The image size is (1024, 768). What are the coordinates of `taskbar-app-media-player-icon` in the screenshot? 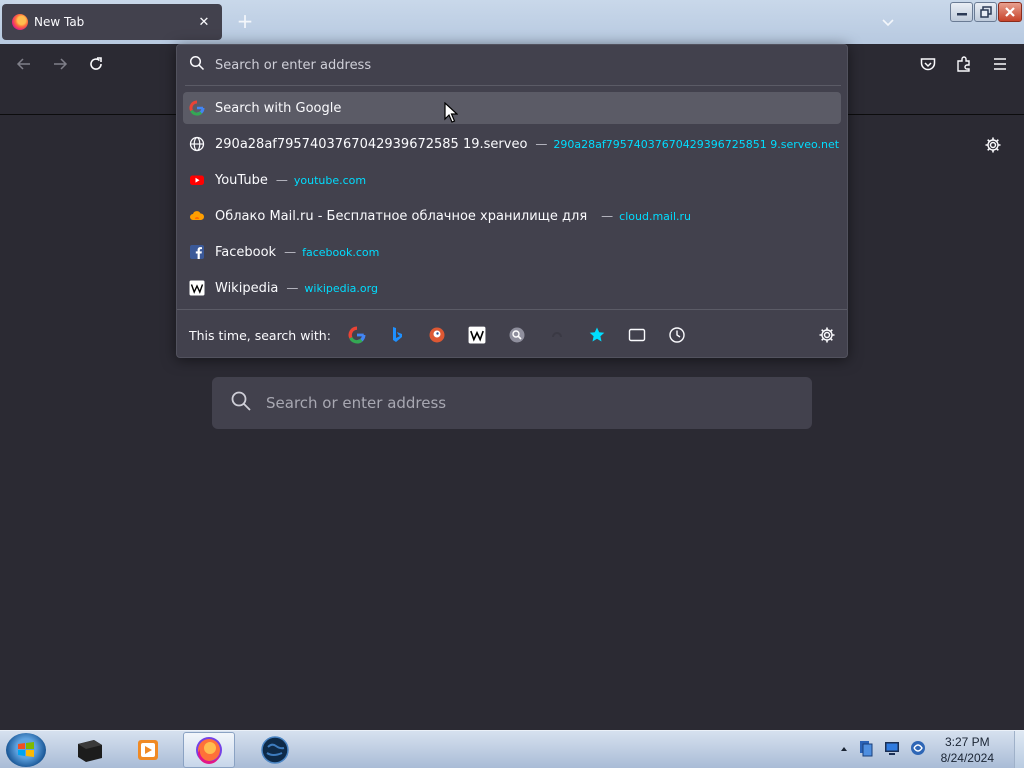 It's located at (148, 750).